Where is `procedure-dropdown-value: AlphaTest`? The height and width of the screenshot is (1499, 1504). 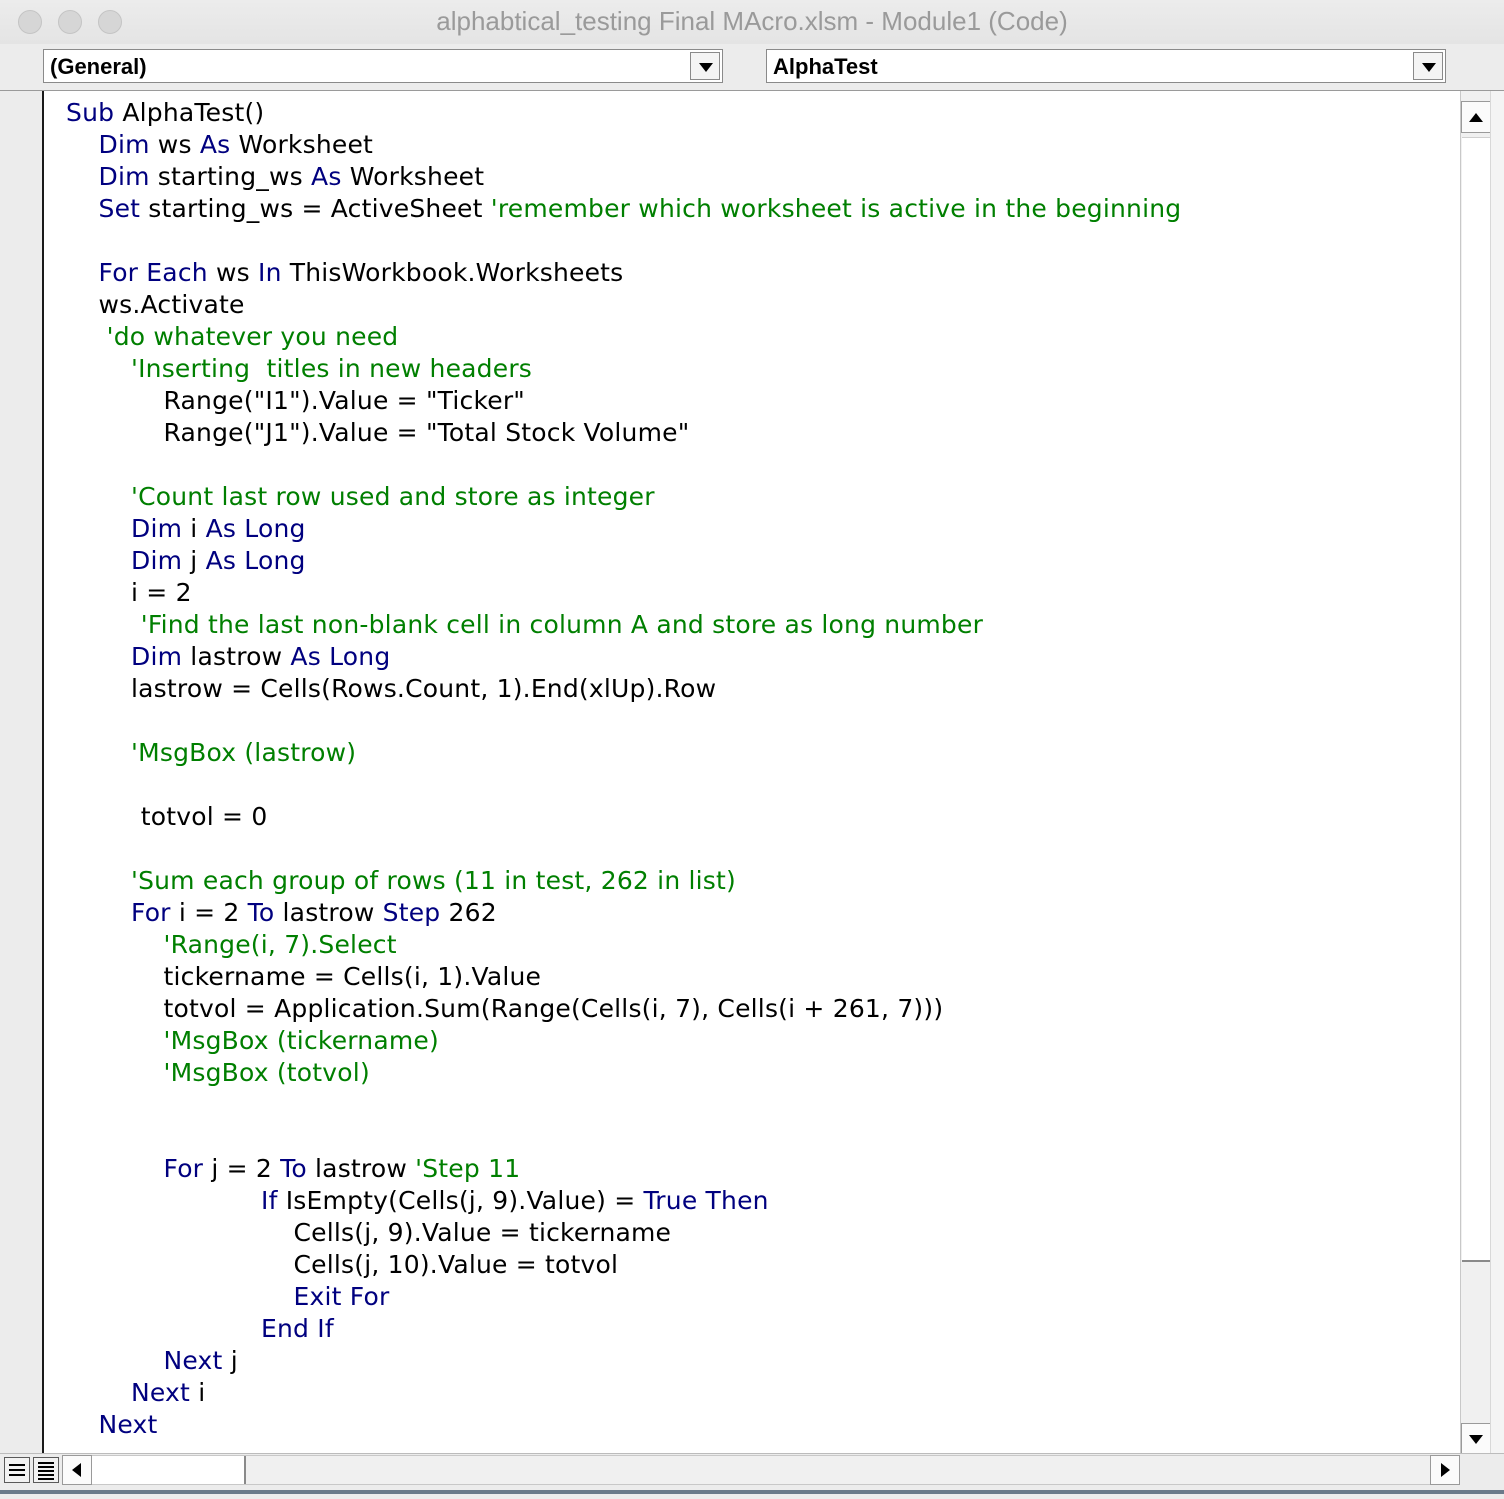 procedure-dropdown-value: AlphaTest is located at coordinates (825, 66).